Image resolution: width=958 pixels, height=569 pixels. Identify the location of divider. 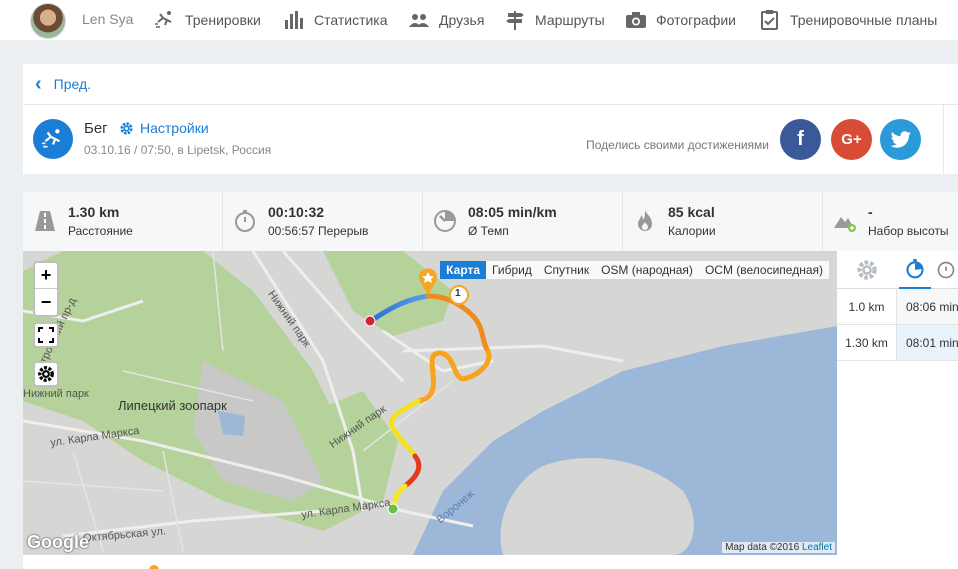
(943, 140).